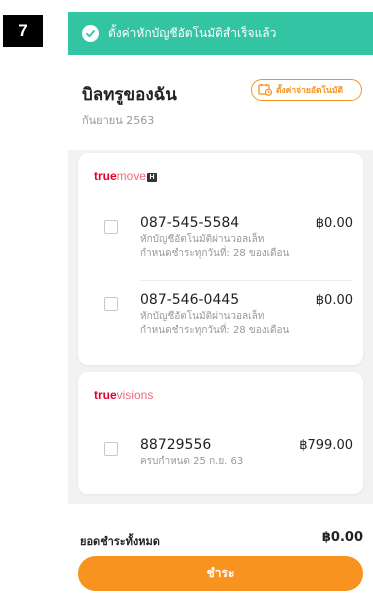  What do you see at coordinates (124, 395) in the screenshot?
I see `truevisions-logo: truevisions` at bounding box center [124, 395].